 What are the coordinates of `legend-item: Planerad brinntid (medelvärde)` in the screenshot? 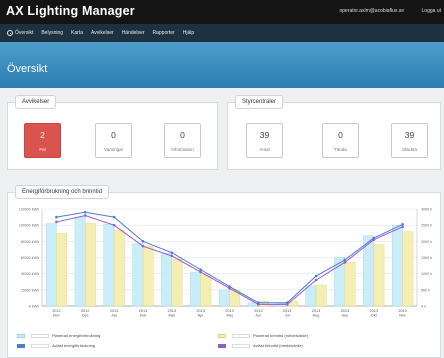 It's located at (263, 335).